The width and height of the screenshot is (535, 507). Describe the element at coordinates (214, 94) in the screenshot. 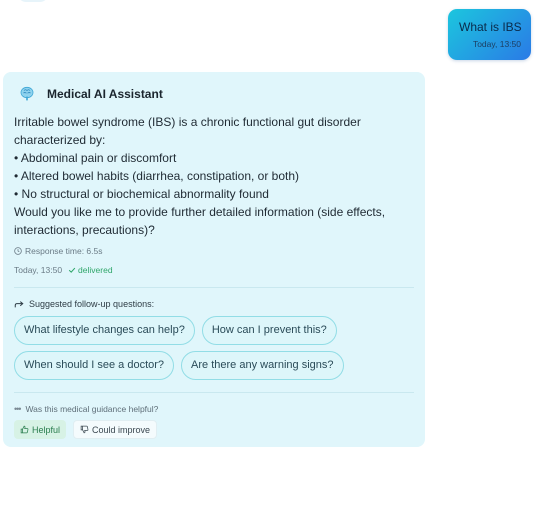

I see `assistant-header: Medical AI Assistant` at that location.